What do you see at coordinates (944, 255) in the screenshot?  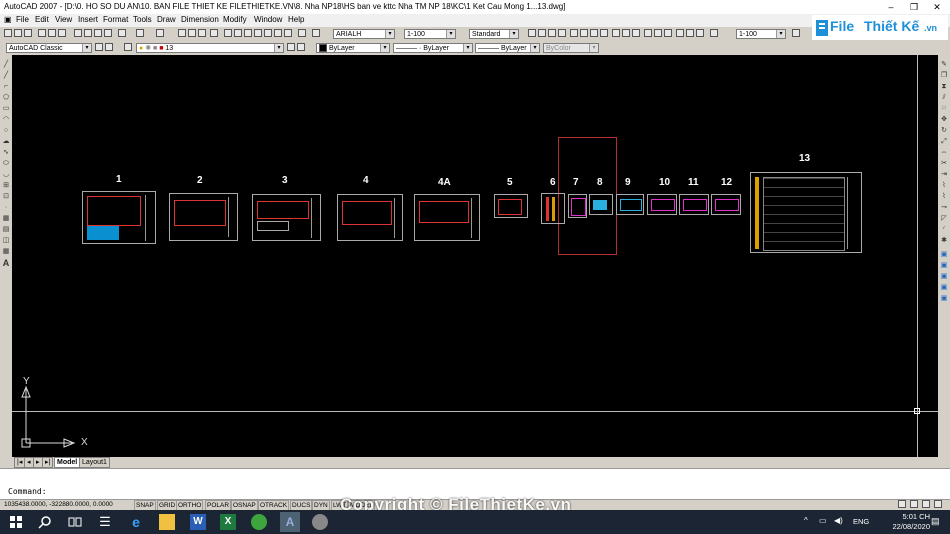 I see `draw-order-icon: ▣` at bounding box center [944, 255].